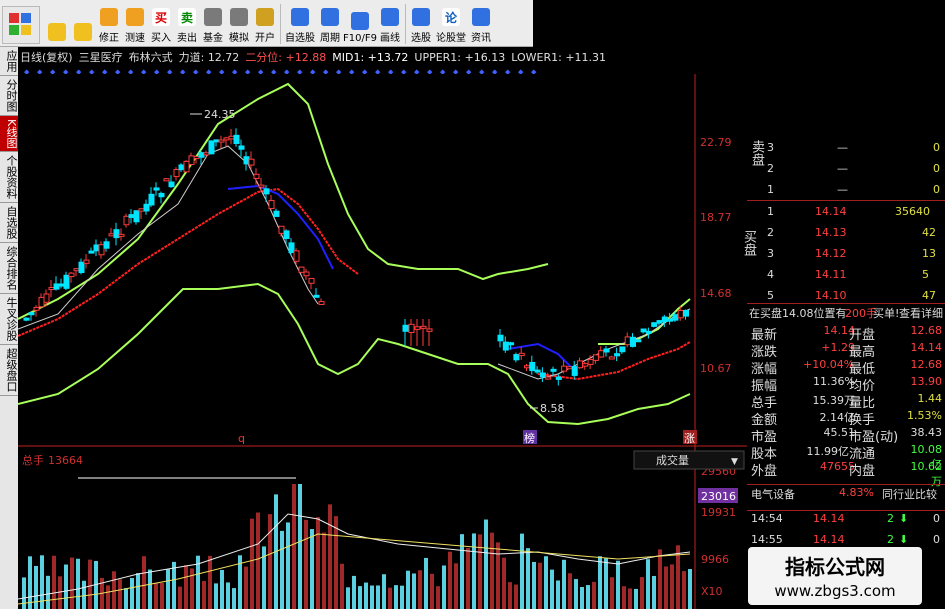 This screenshot has width=945, height=609. What do you see at coordinates (846, 493) in the screenshot?
I see `sector-row: 电气设备 4.83% 同行业比较` at bounding box center [846, 493].